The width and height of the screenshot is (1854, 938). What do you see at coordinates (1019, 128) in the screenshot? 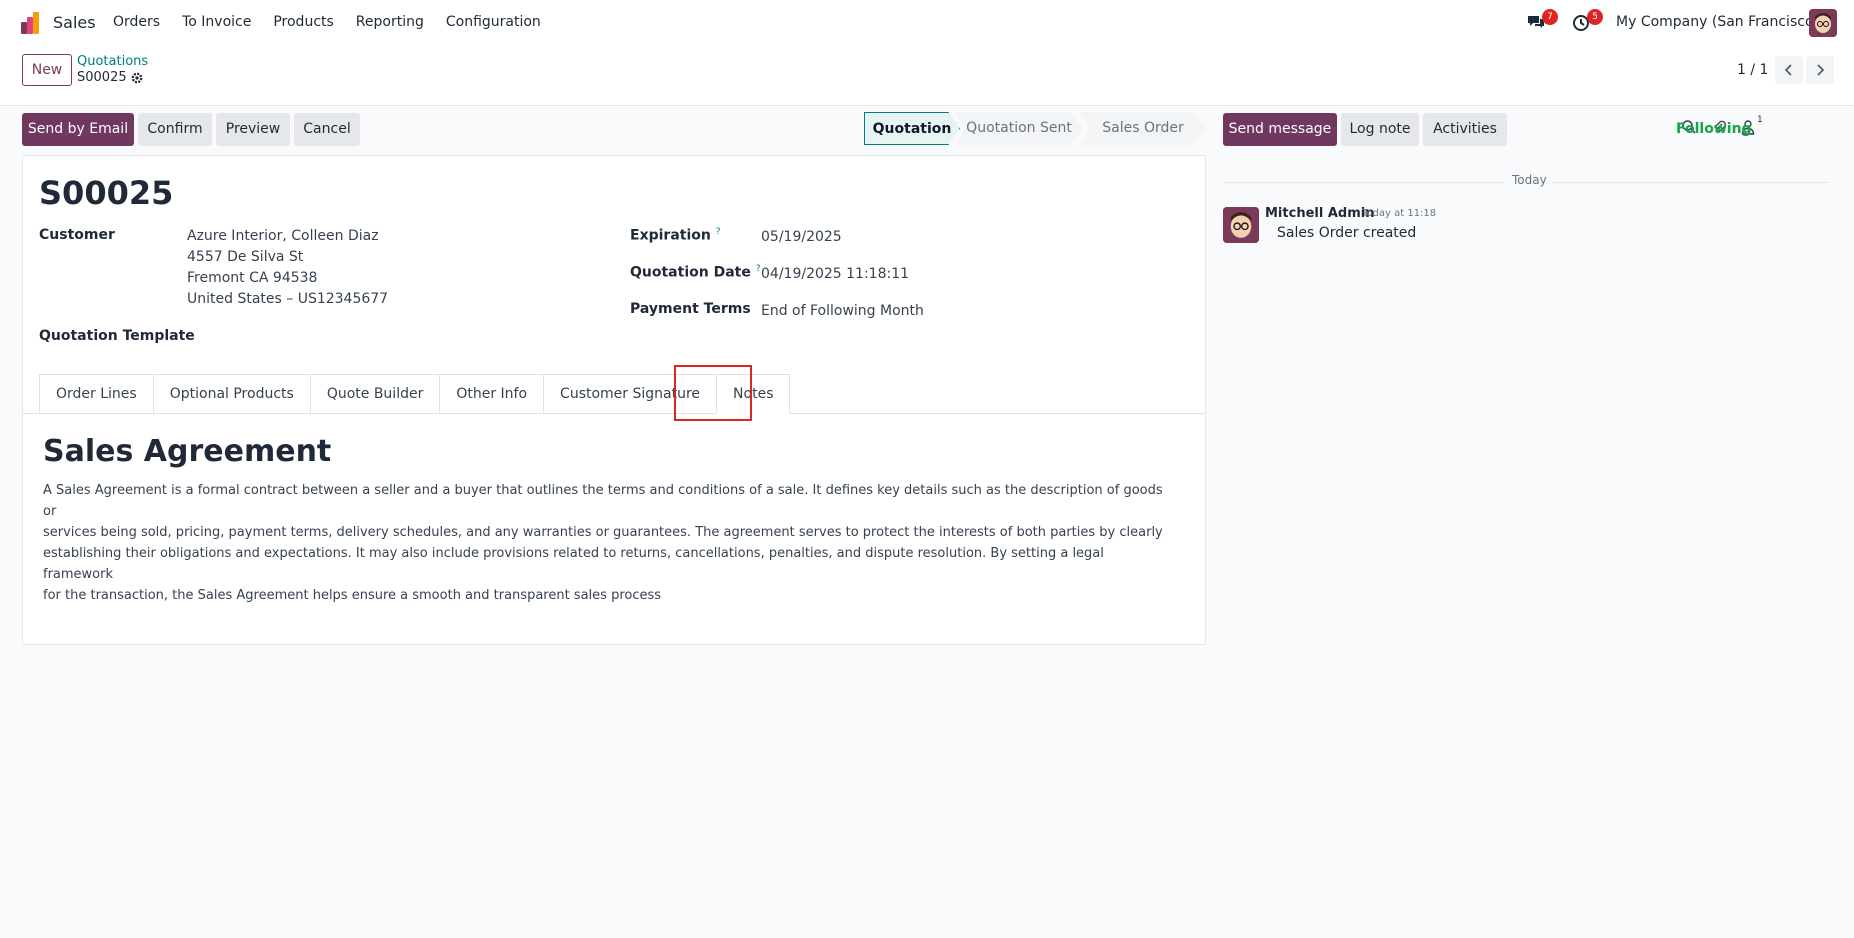
I see `status-quotation-sent: Quotation Sent` at bounding box center [1019, 128].